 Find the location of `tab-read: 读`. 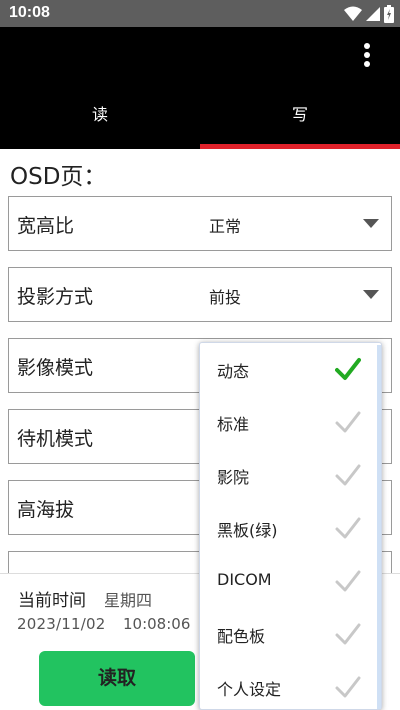

tab-read: 读 is located at coordinates (100, 119).